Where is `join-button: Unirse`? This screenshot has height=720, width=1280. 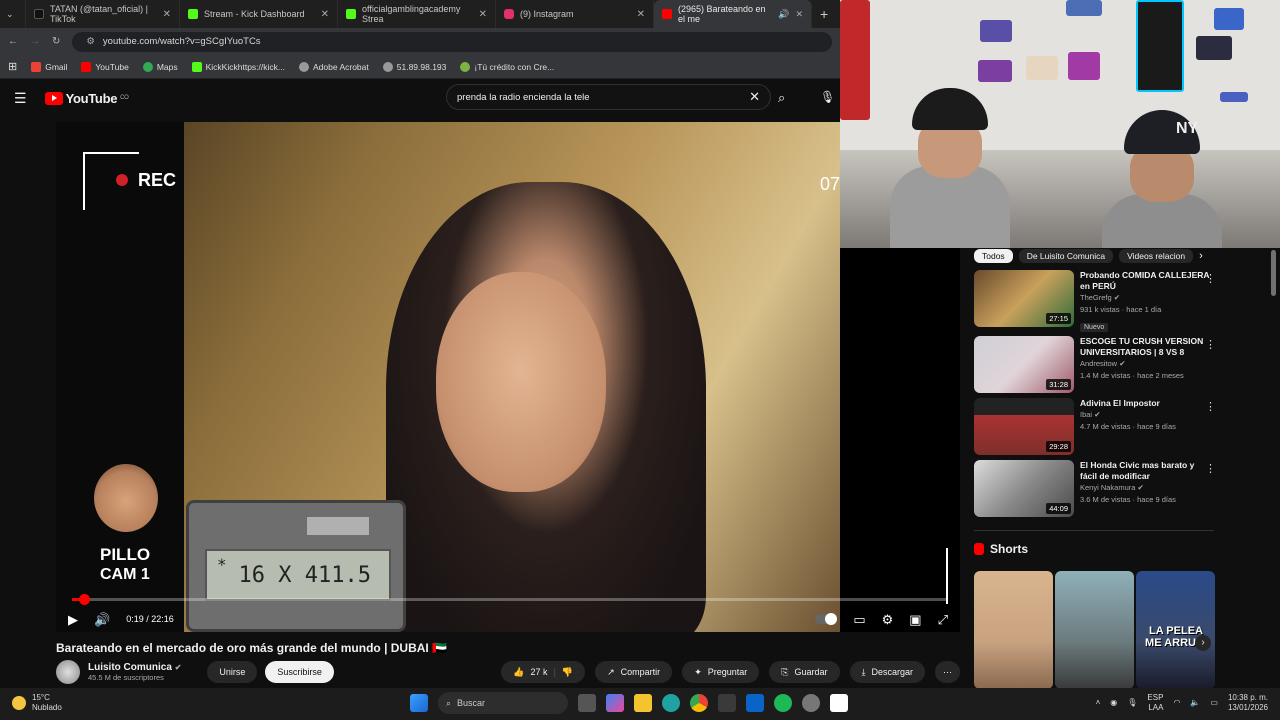 join-button: Unirse is located at coordinates (232, 672).